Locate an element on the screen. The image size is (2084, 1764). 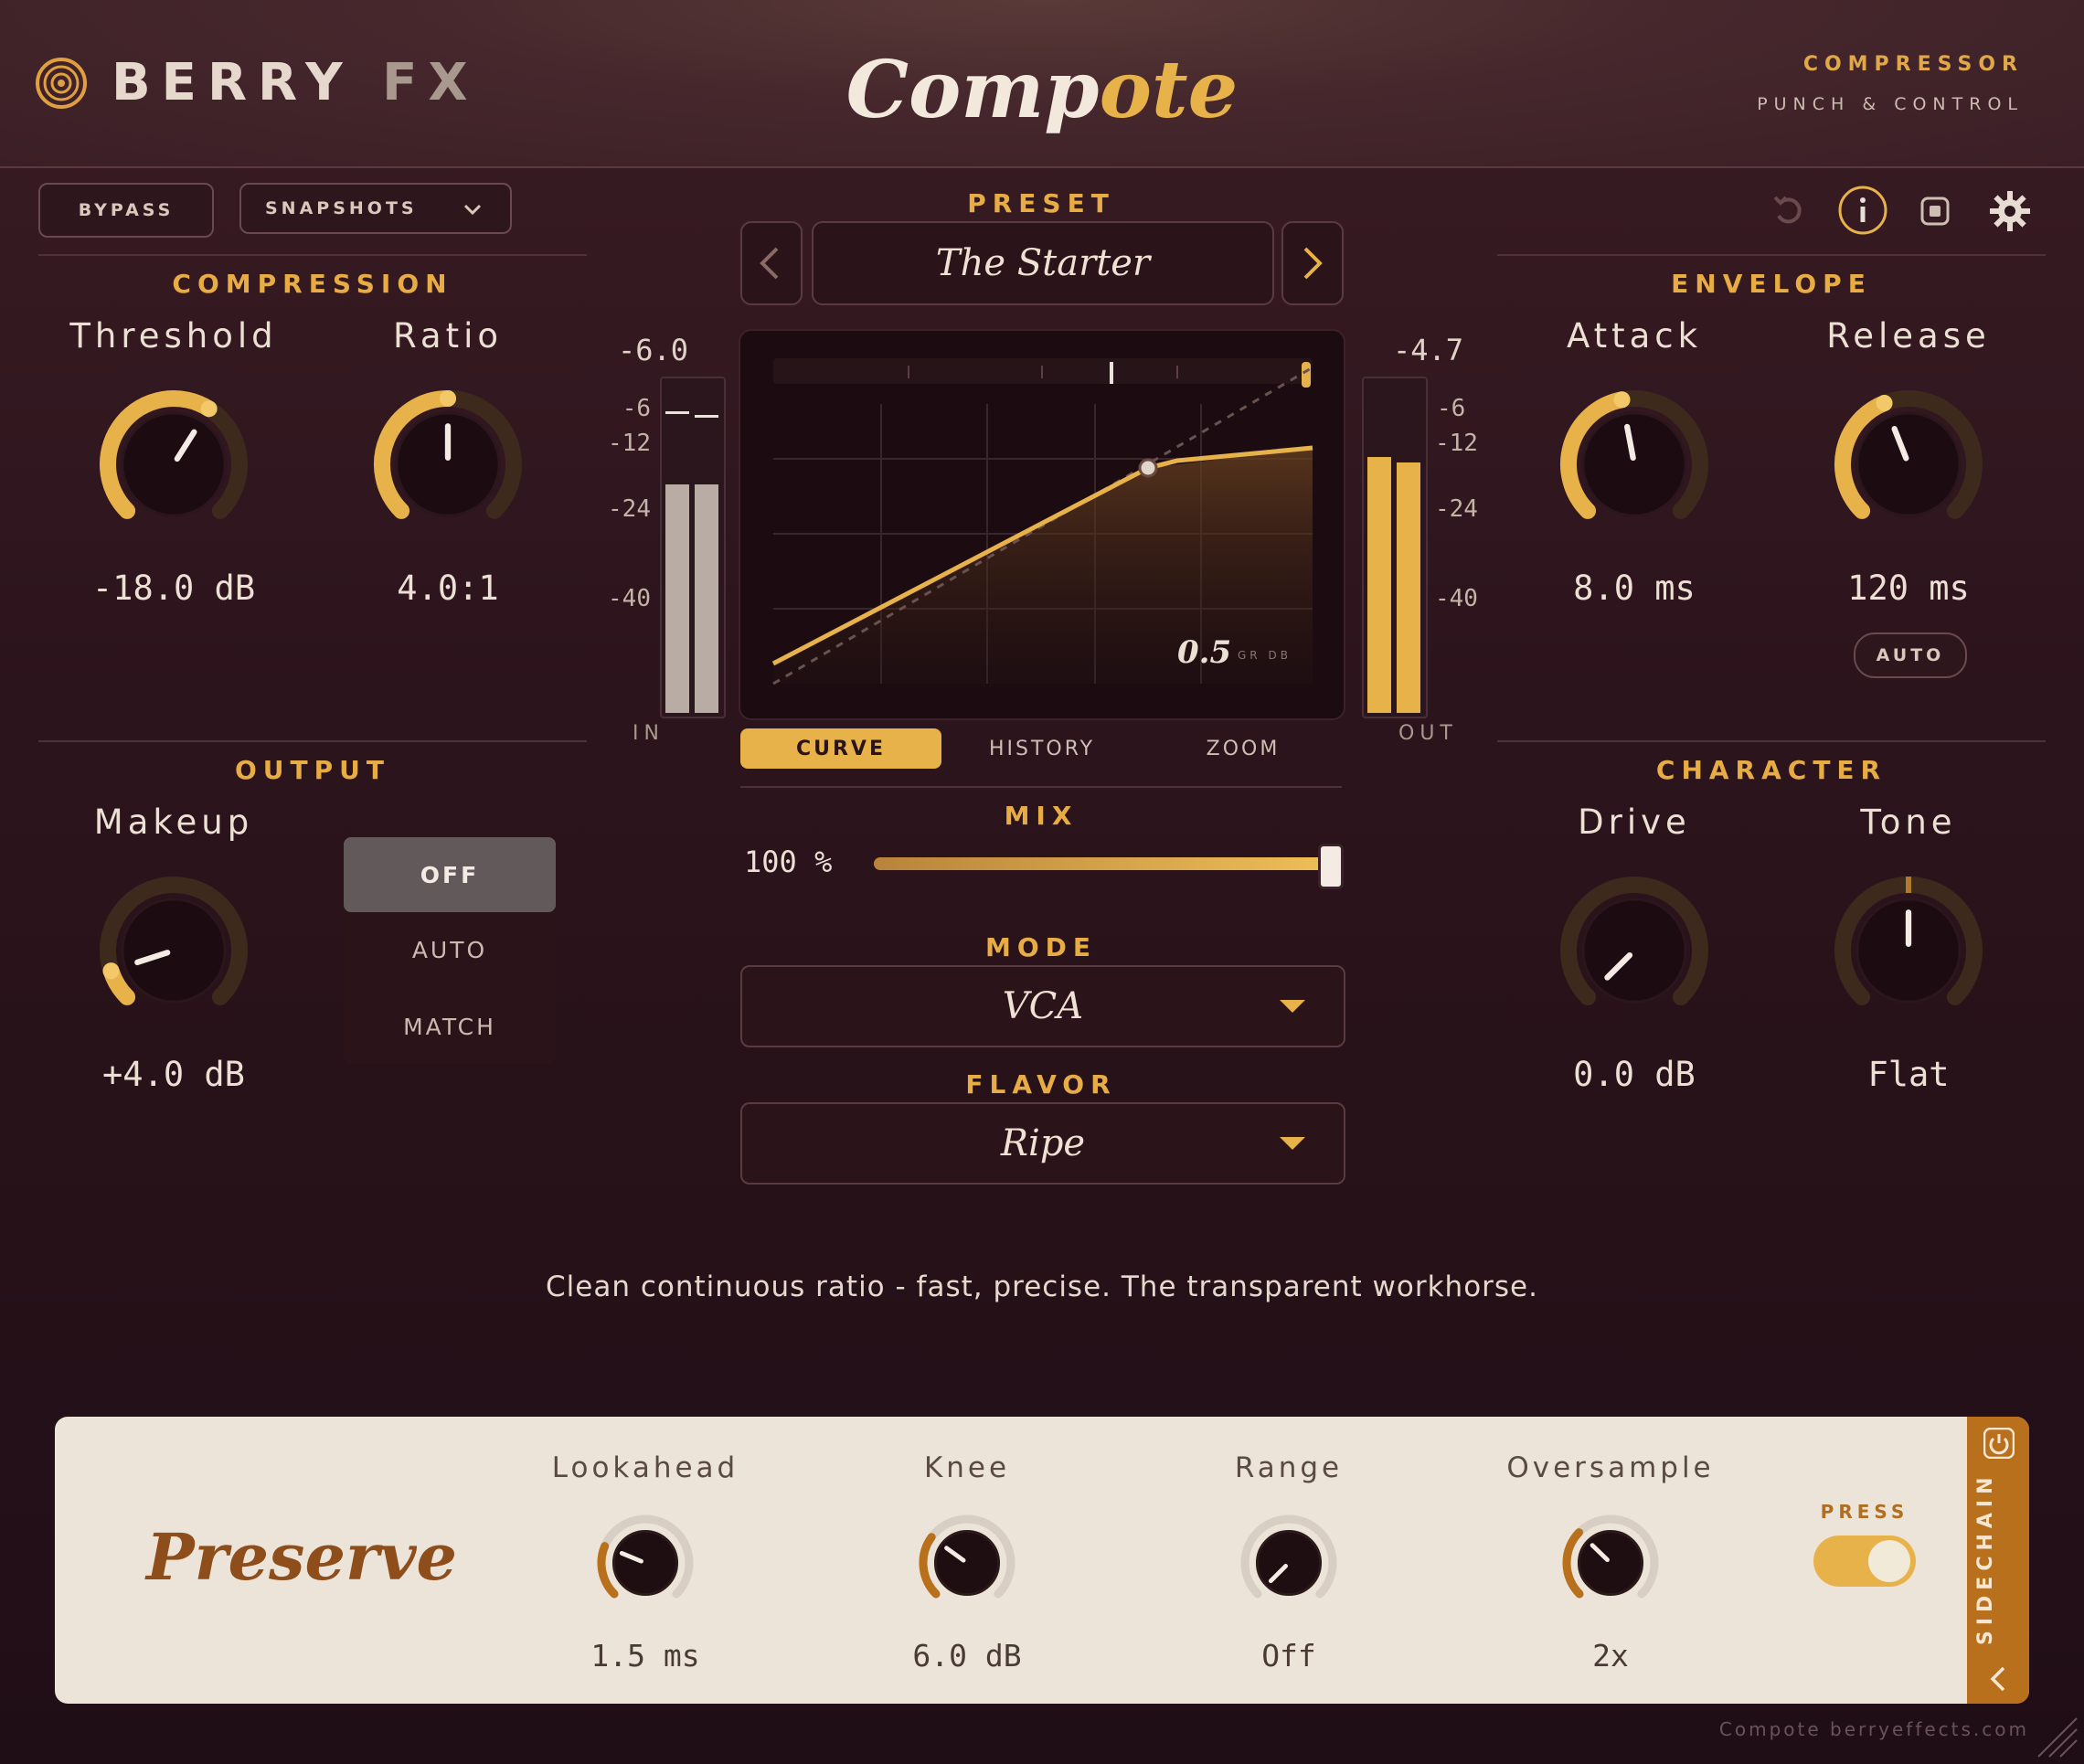
output-title: OUTPUT is located at coordinates (312, 770).